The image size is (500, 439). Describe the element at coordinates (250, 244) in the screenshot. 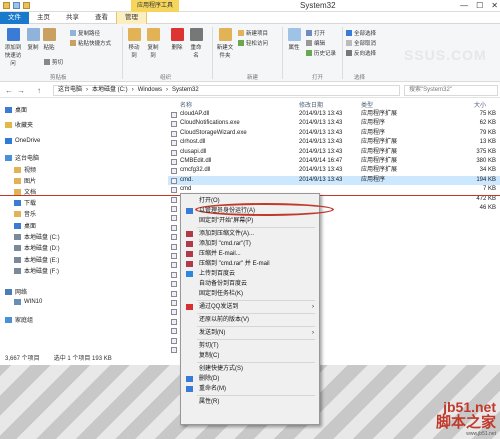

I see `menu-item: 添加到 "cmd.rar"(T)` at that location.